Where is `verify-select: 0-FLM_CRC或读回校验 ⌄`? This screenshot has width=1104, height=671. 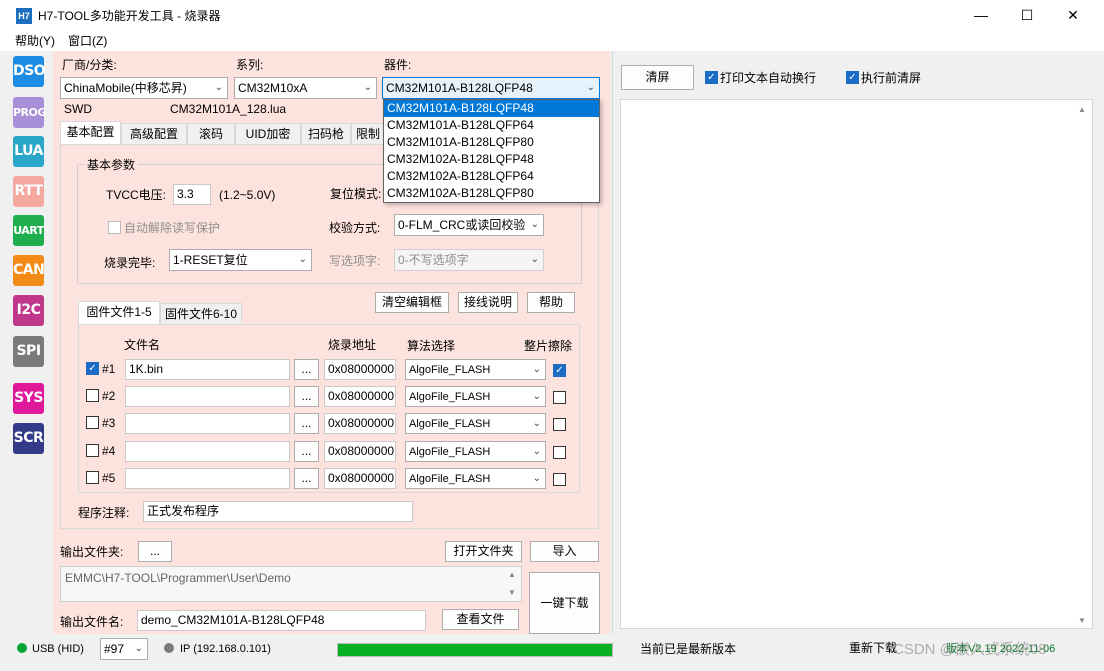 verify-select: 0-FLM_CRC或读回校验 ⌄ is located at coordinates (469, 225).